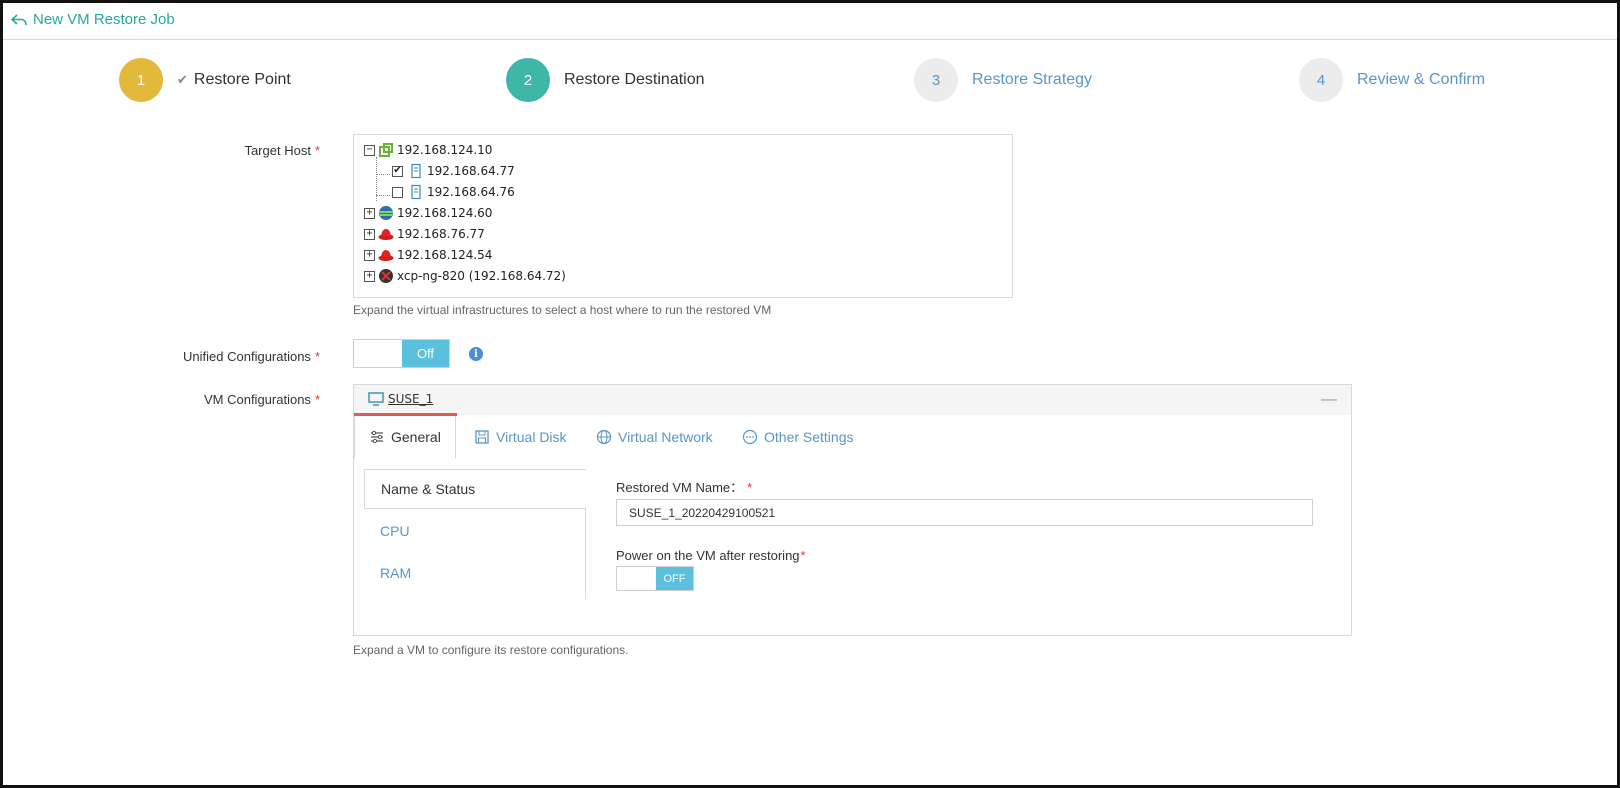 The image size is (1620, 788). I want to click on page-title: New VM Restore Job, so click(104, 19).